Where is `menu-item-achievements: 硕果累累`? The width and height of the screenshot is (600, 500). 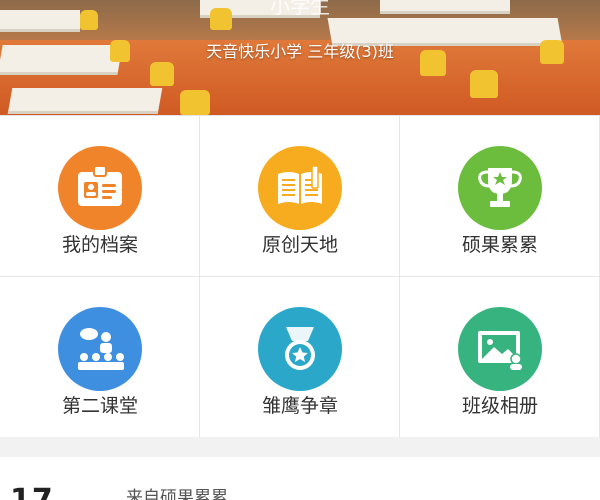
menu-item-achievements: 硕果累累 is located at coordinates (500, 196).